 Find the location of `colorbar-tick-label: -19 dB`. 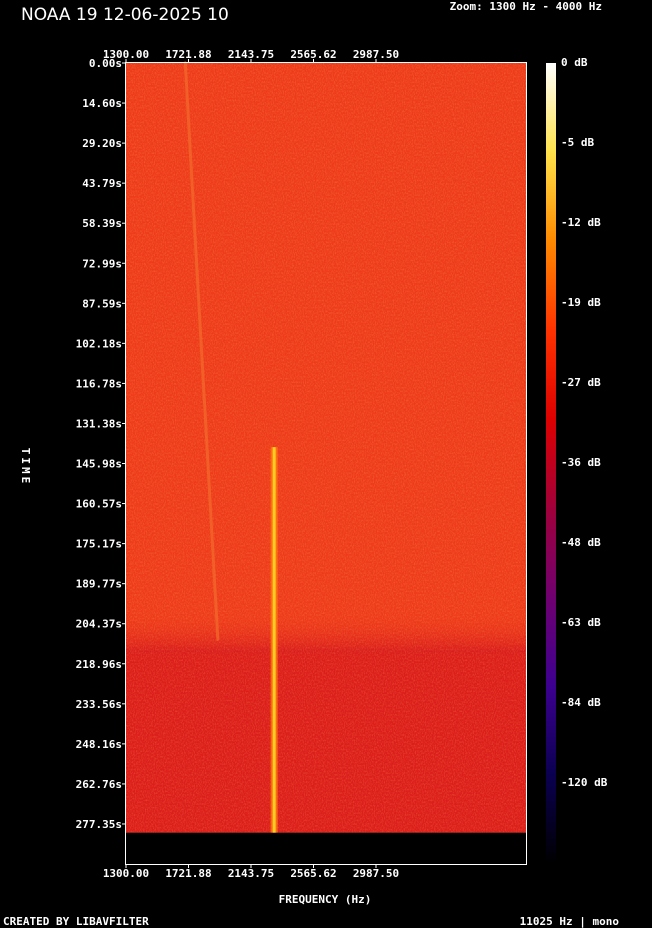

colorbar-tick-label: -19 dB is located at coordinates (581, 302).